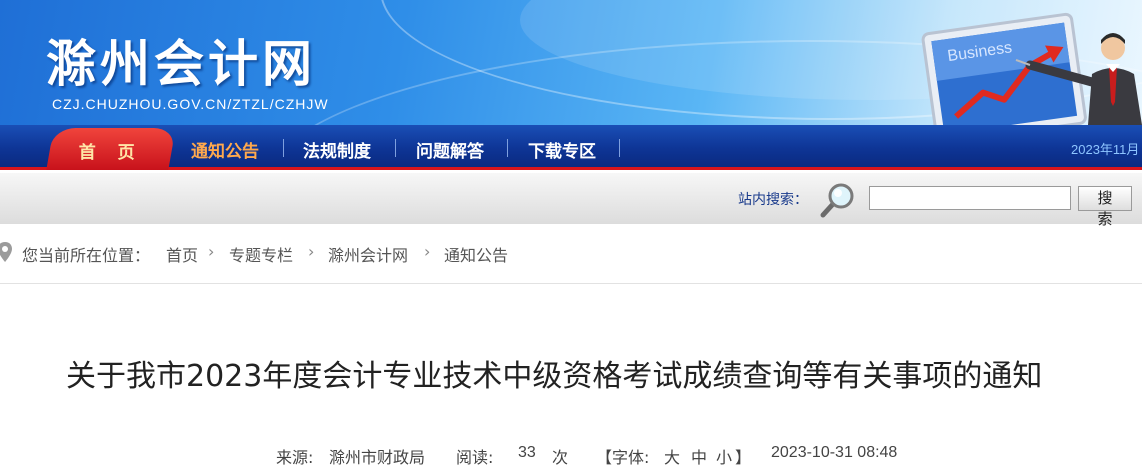  I want to click on font-size-large: 大, so click(672, 456).